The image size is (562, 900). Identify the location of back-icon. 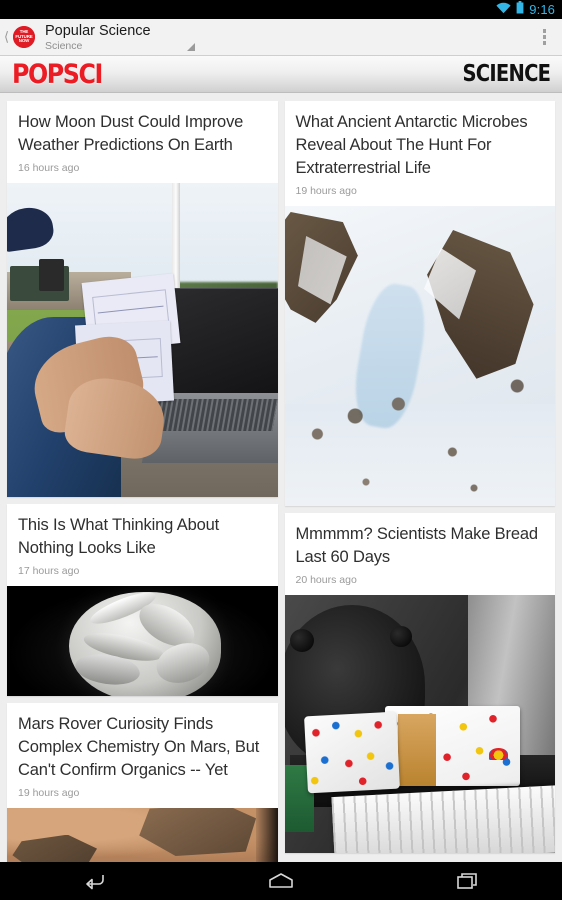
(94, 881).